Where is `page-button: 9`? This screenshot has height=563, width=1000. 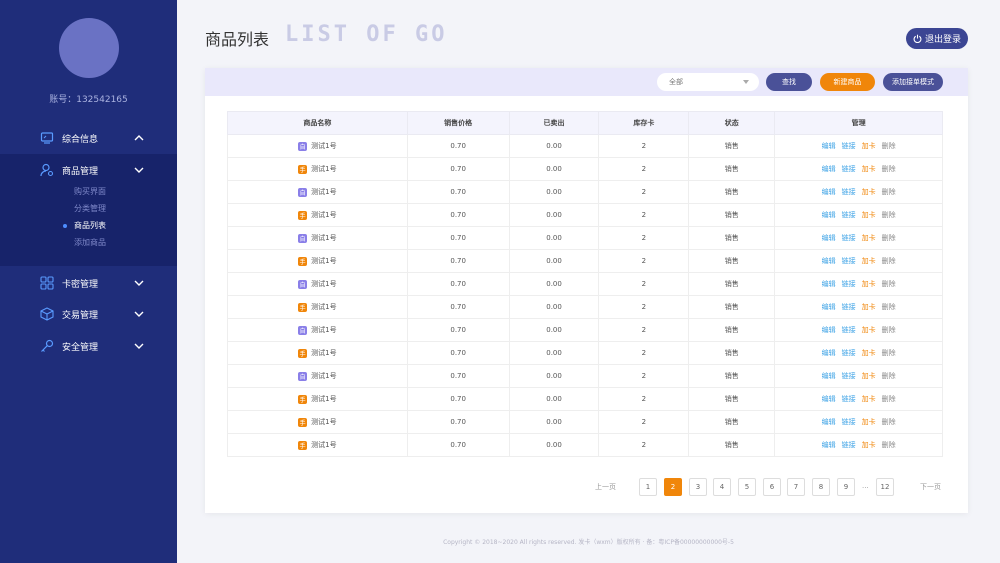
page-button: 9 is located at coordinates (846, 487).